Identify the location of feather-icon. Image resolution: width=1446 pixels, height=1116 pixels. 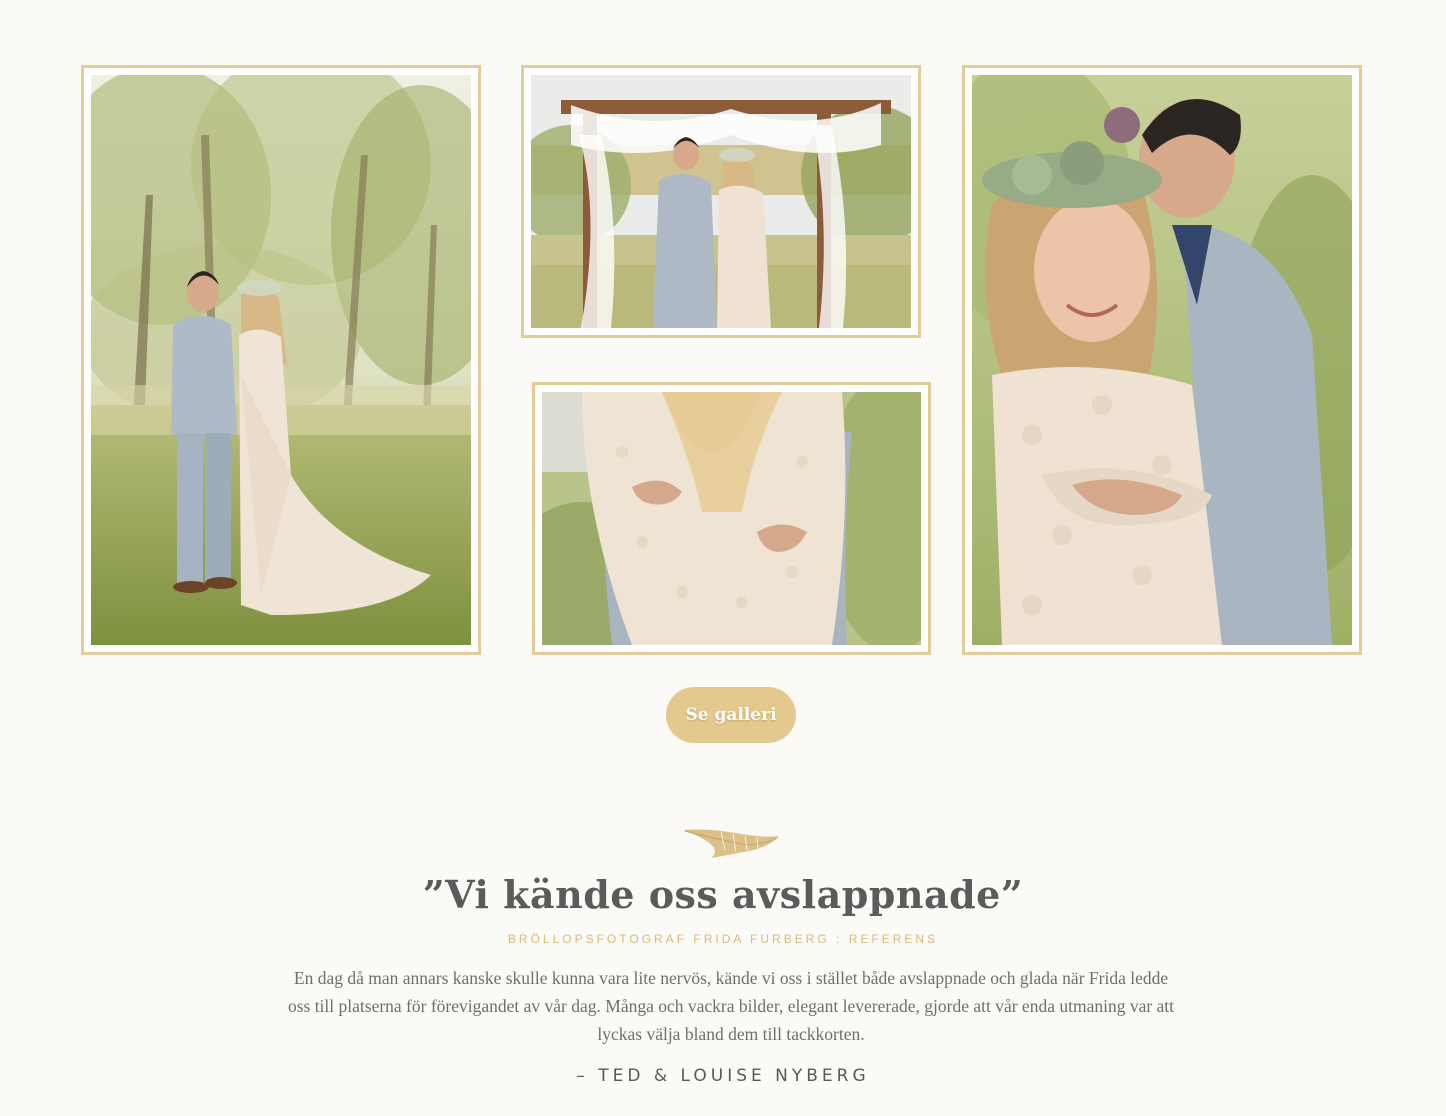
(731, 843).